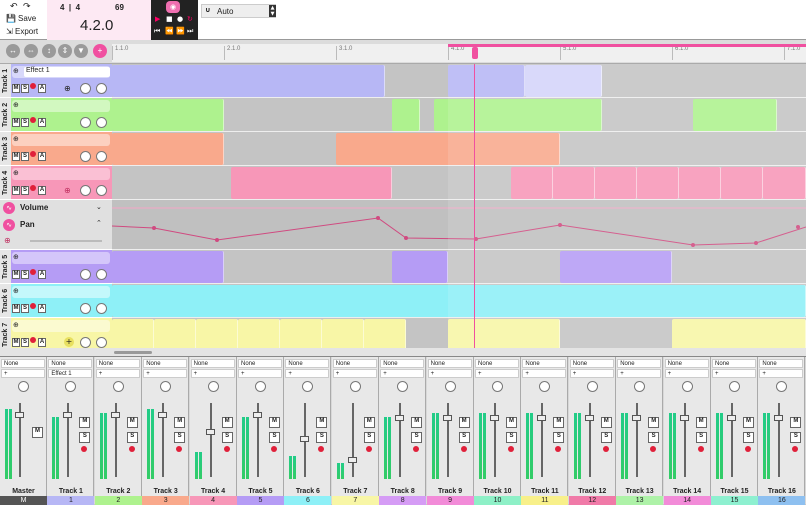  What do you see at coordinates (157, 31) in the screenshot?
I see `skip-start-icon: ⏮` at bounding box center [157, 31].